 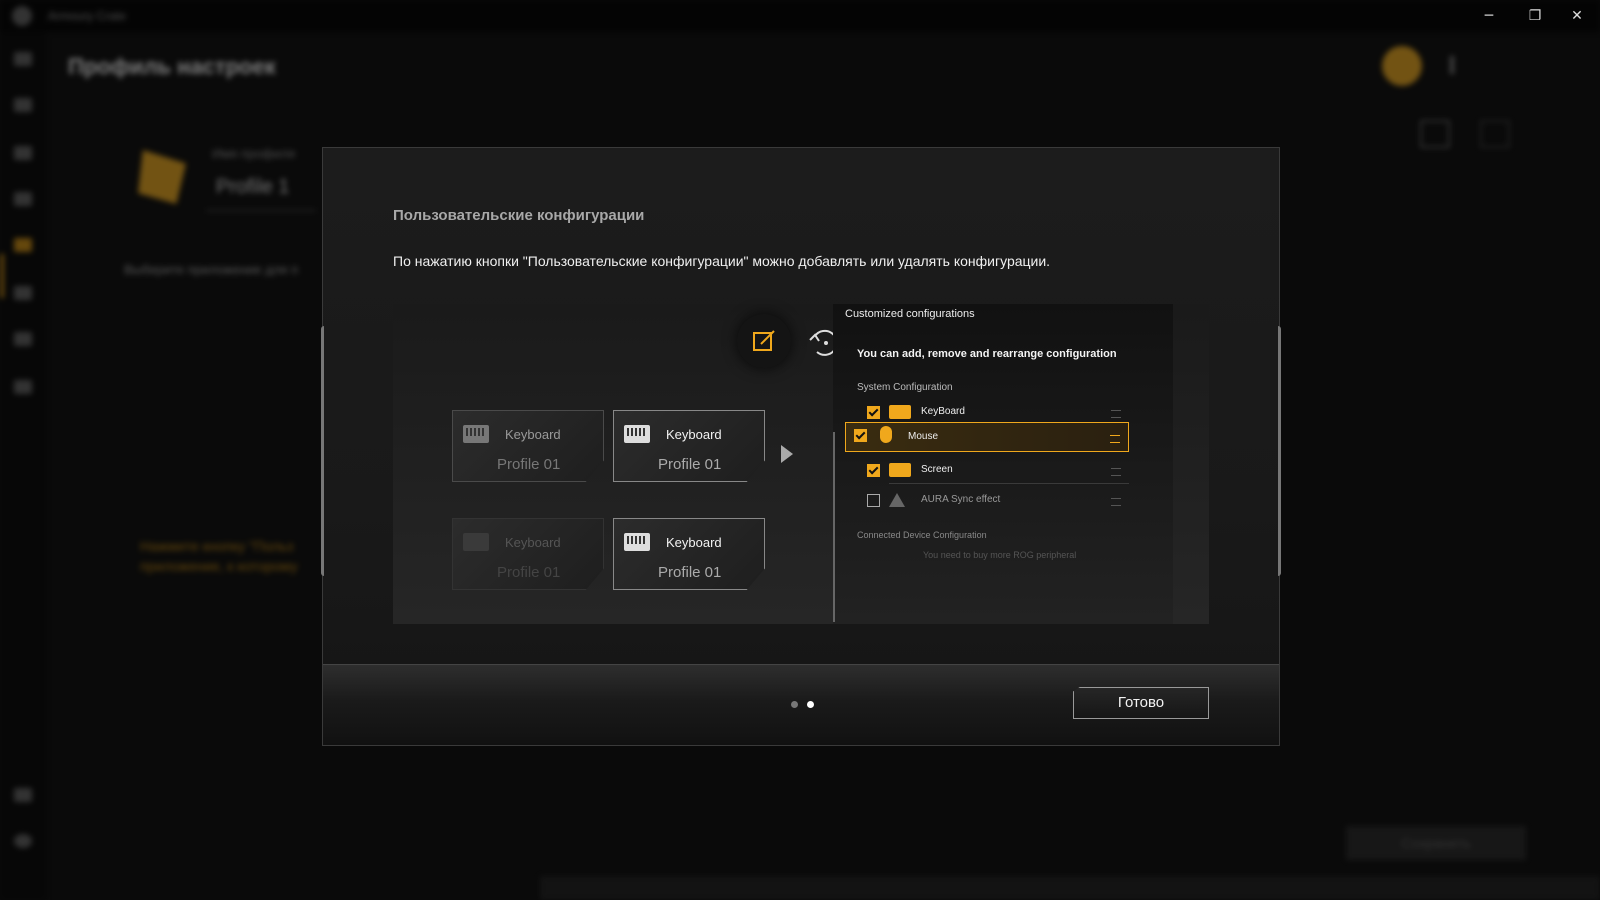 What do you see at coordinates (834, 527) in the screenshot?
I see `config-panel-edge` at bounding box center [834, 527].